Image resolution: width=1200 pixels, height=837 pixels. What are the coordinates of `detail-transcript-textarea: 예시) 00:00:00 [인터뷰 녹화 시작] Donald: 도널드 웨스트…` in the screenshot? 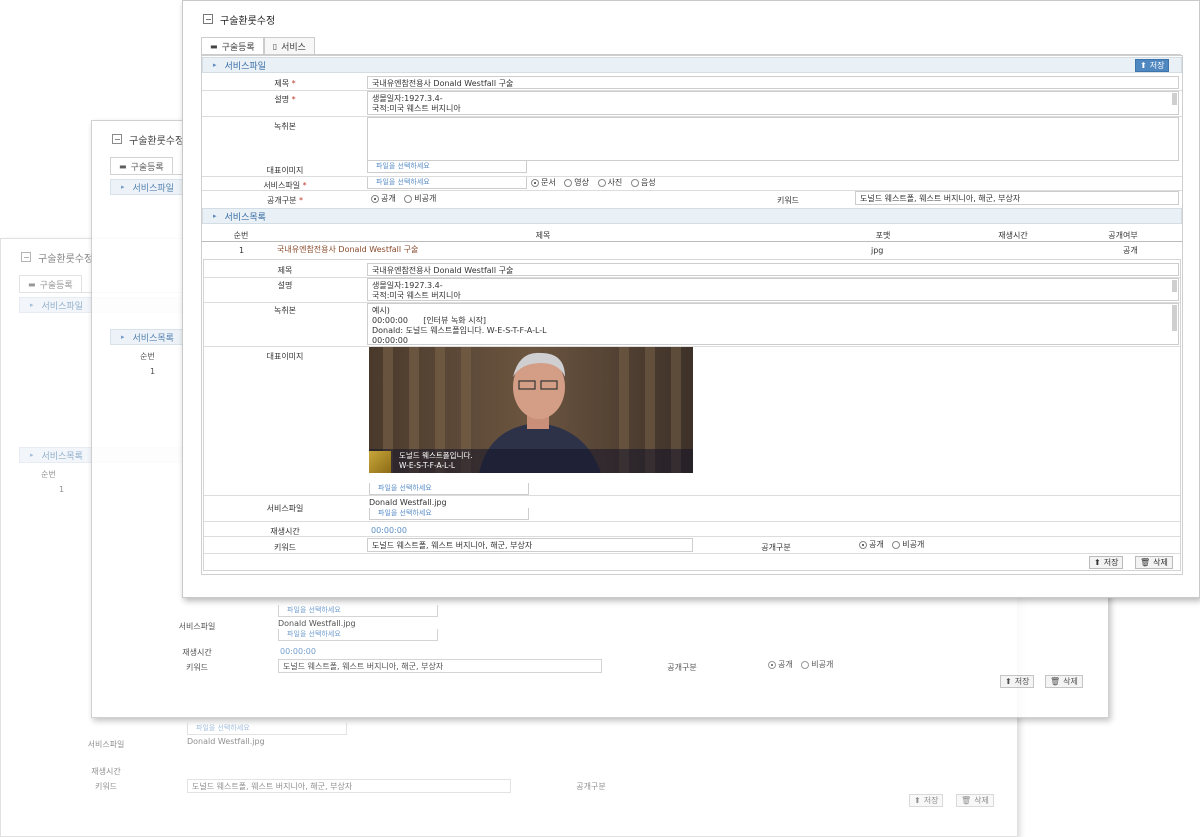 It's located at (773, 324).